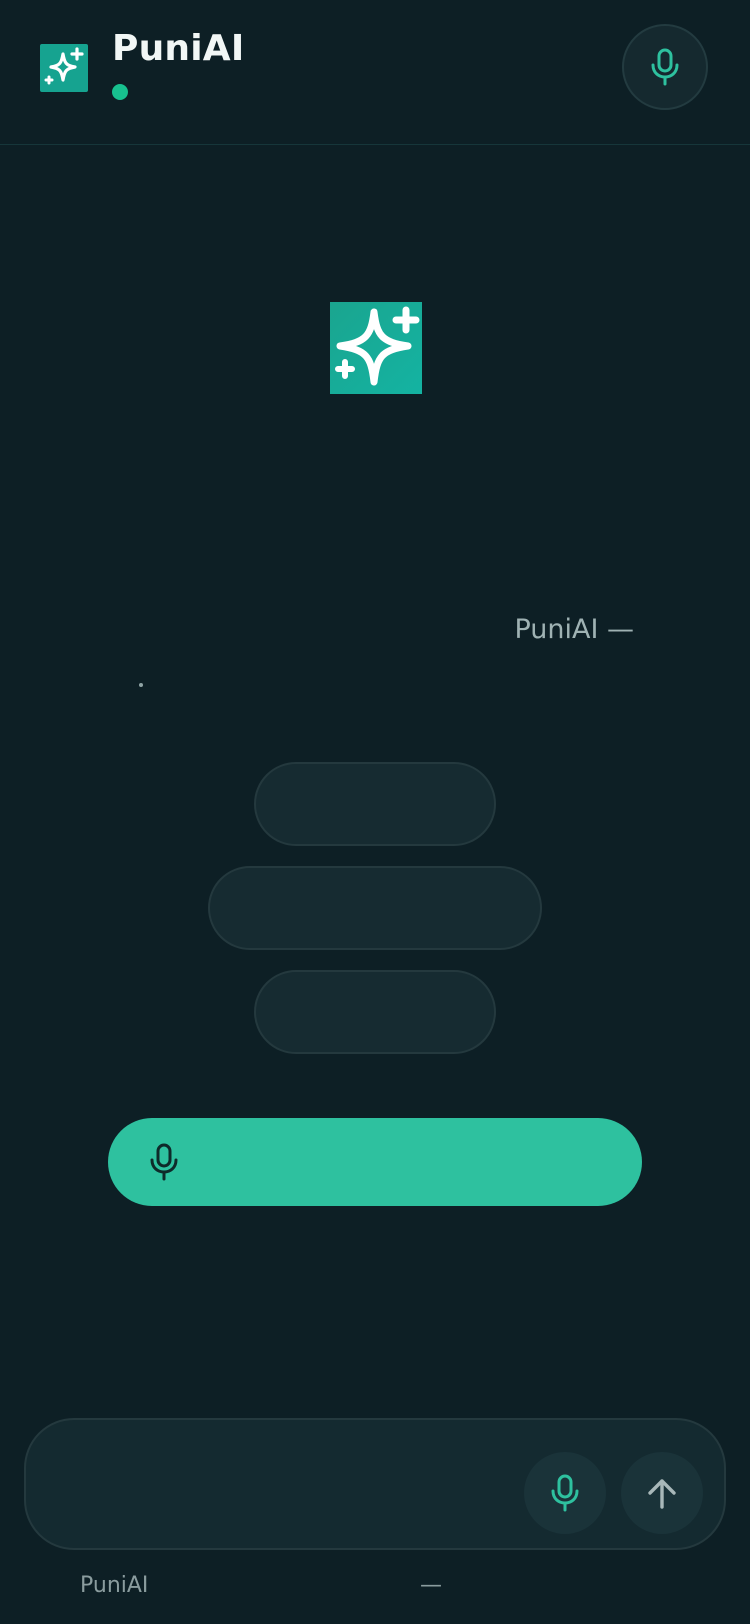 The height and width of the screenshot is (1624, 750). Describe the element at coordinates (120, 92) in the screenshot. I see `online-status-dot` at that location.